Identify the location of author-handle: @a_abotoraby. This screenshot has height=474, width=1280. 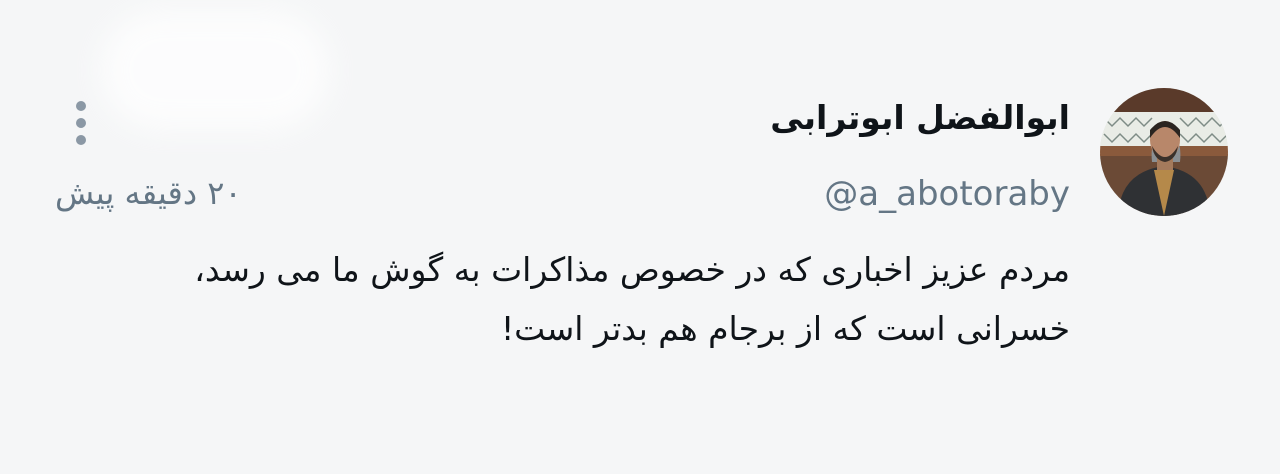
(947, 194).